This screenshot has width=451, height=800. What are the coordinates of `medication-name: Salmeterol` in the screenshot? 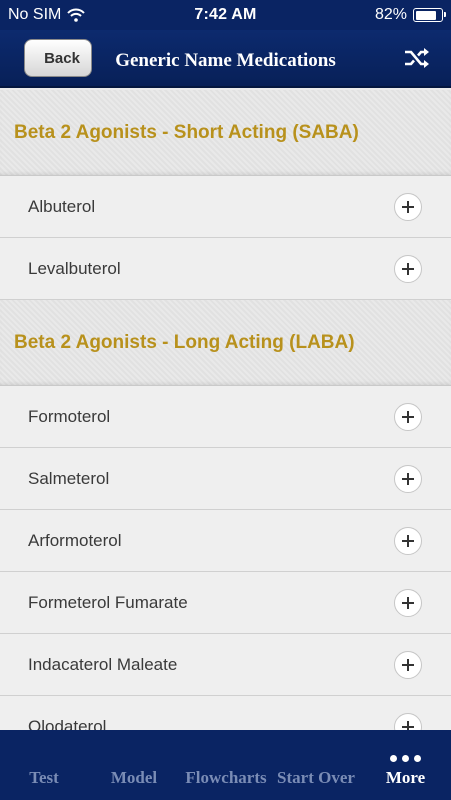 It's located at (69, 478).